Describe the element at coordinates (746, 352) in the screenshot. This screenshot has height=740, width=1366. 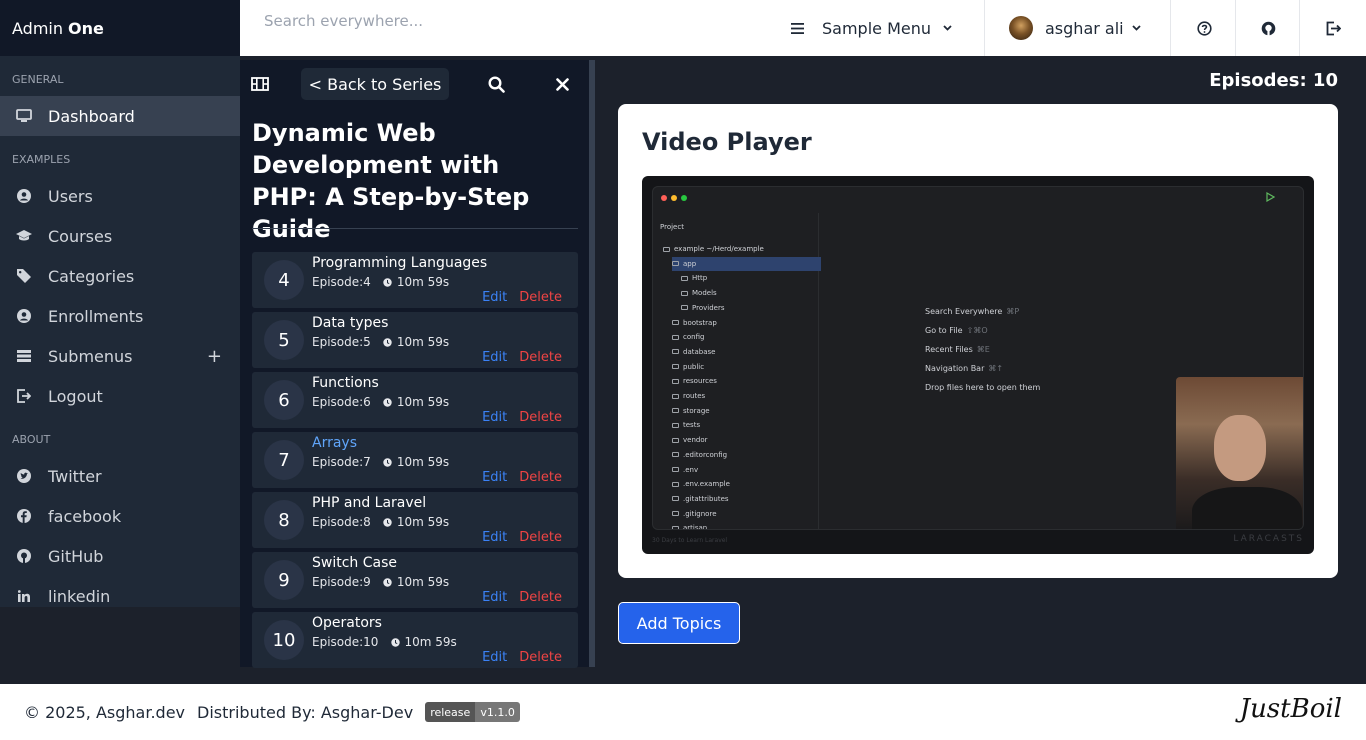
I see `tree-row: database` at that location.